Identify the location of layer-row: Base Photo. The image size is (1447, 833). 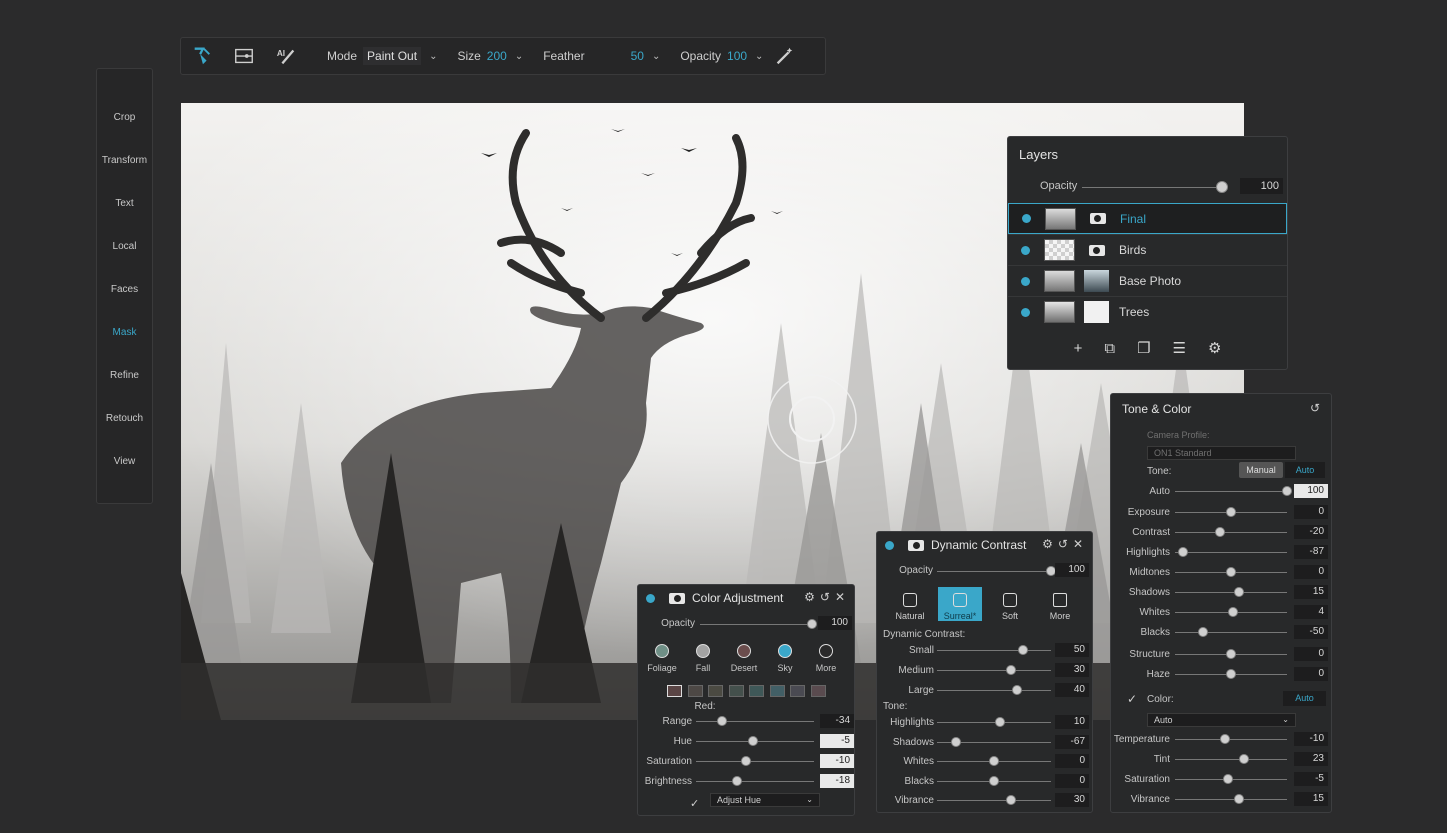
(1147, 280).